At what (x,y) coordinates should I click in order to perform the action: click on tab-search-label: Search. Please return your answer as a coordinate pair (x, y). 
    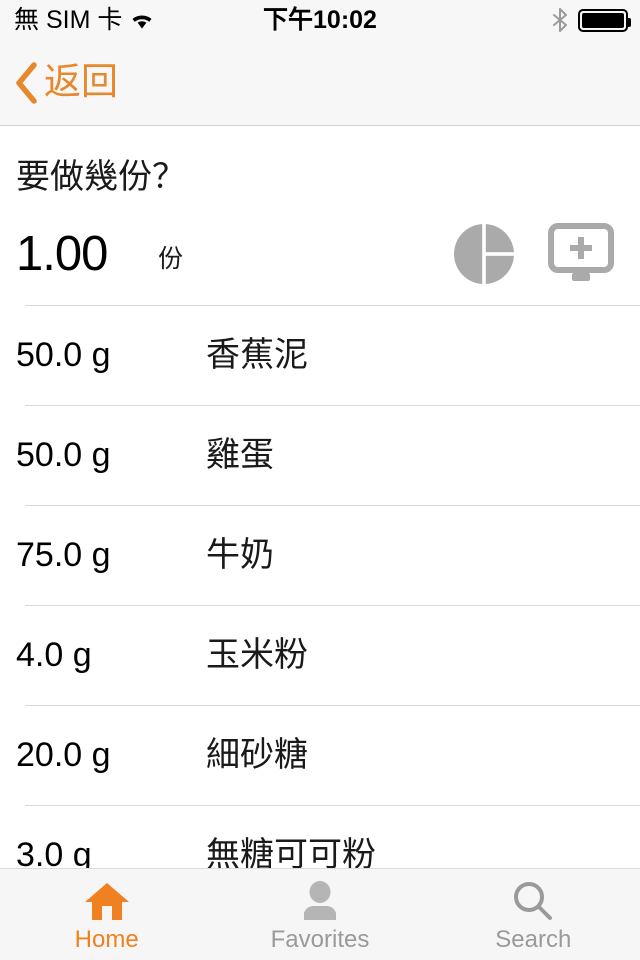
    Looking at the image, I should click on (533, 939).